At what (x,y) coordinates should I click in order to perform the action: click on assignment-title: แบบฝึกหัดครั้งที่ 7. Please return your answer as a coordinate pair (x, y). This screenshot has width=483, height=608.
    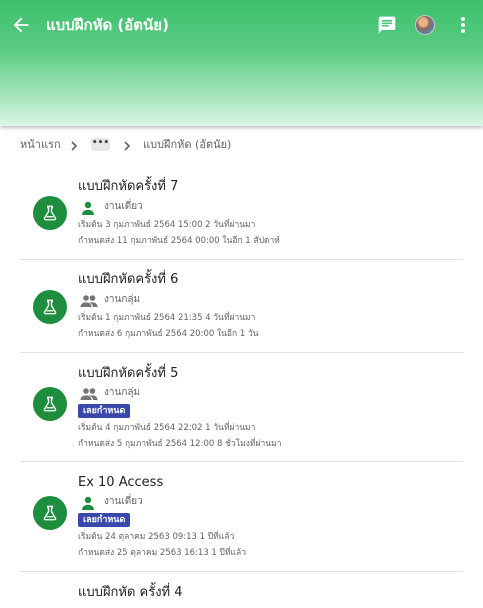
    Looking at the image, I should click on (128, 187).